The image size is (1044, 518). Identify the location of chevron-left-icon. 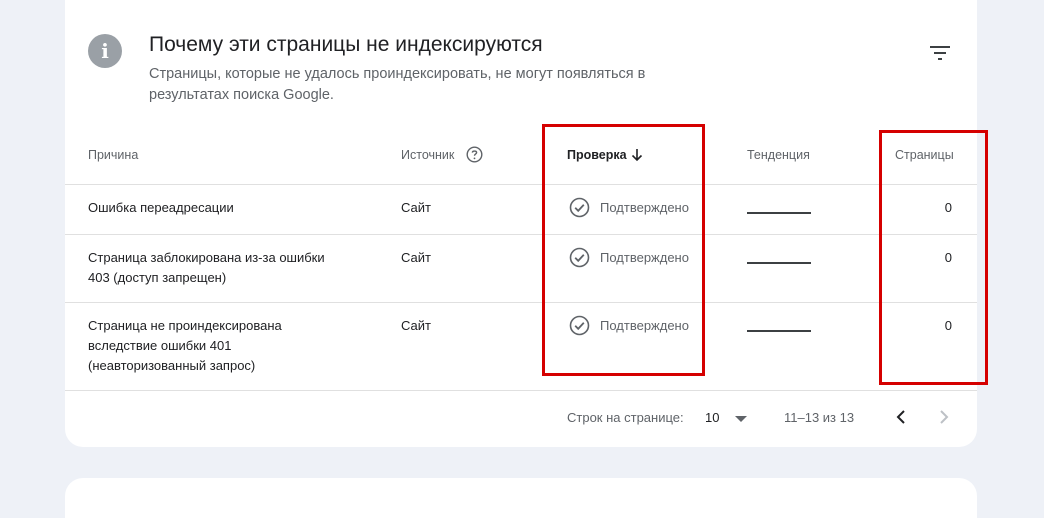
(901, 417).